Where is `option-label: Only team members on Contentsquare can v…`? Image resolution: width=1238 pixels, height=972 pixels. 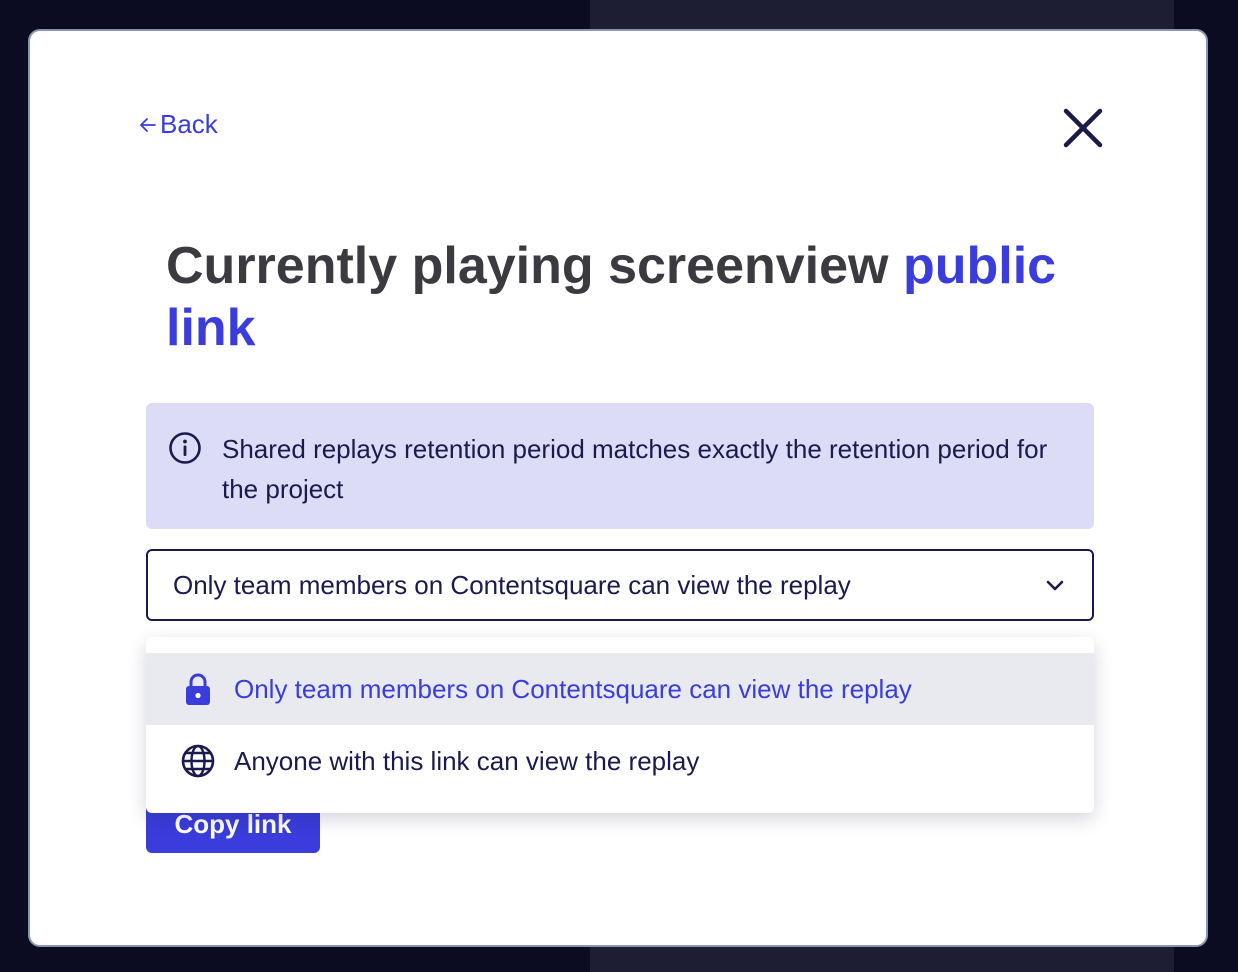 option-label: Only team members on Contentsquare can v… is located at coordinates (573, 688).